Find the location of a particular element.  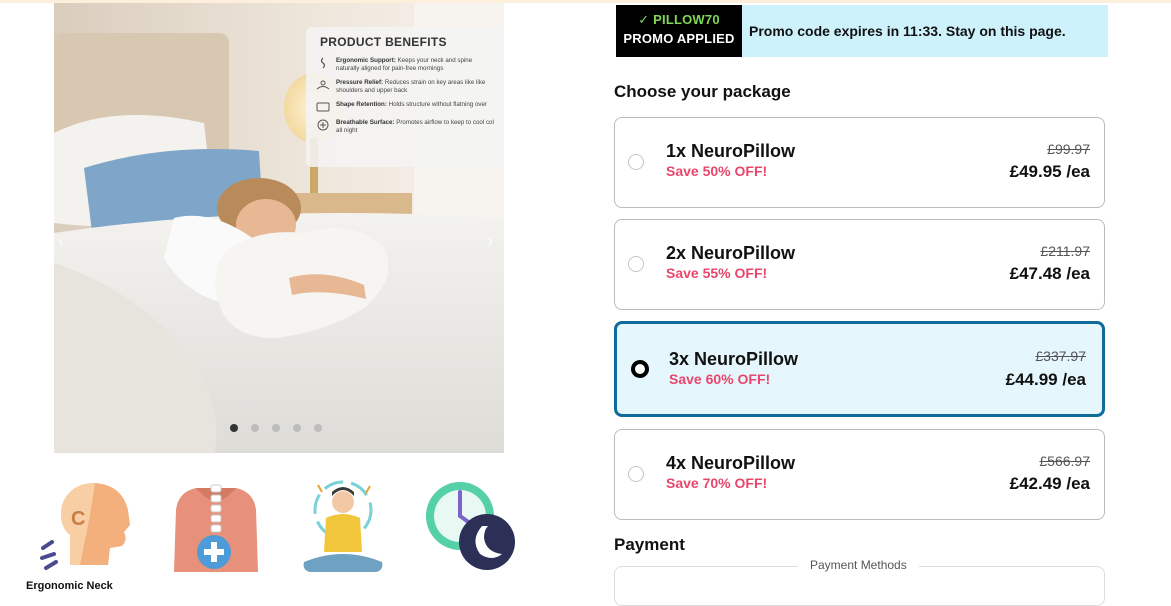

airflow-icon is located at coordinates (323, 125).